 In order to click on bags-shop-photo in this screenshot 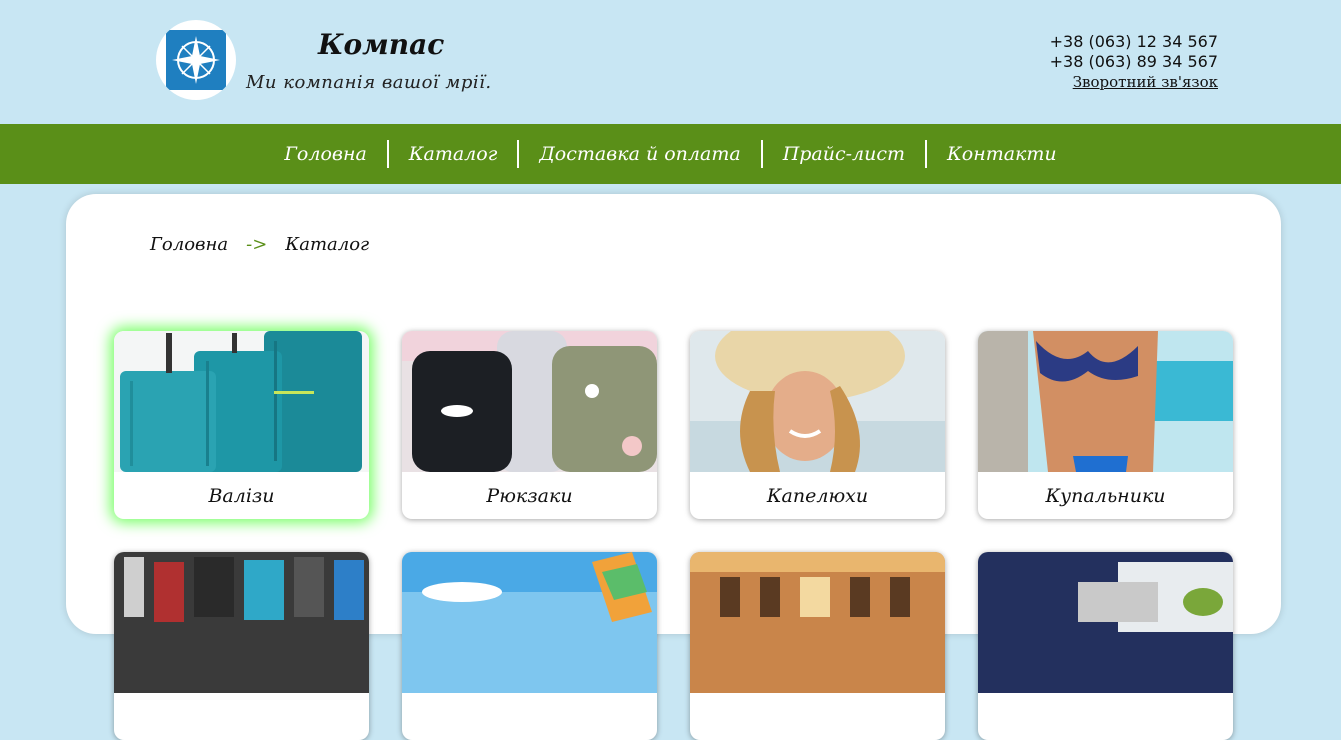, I will do `click(241, 622)`.